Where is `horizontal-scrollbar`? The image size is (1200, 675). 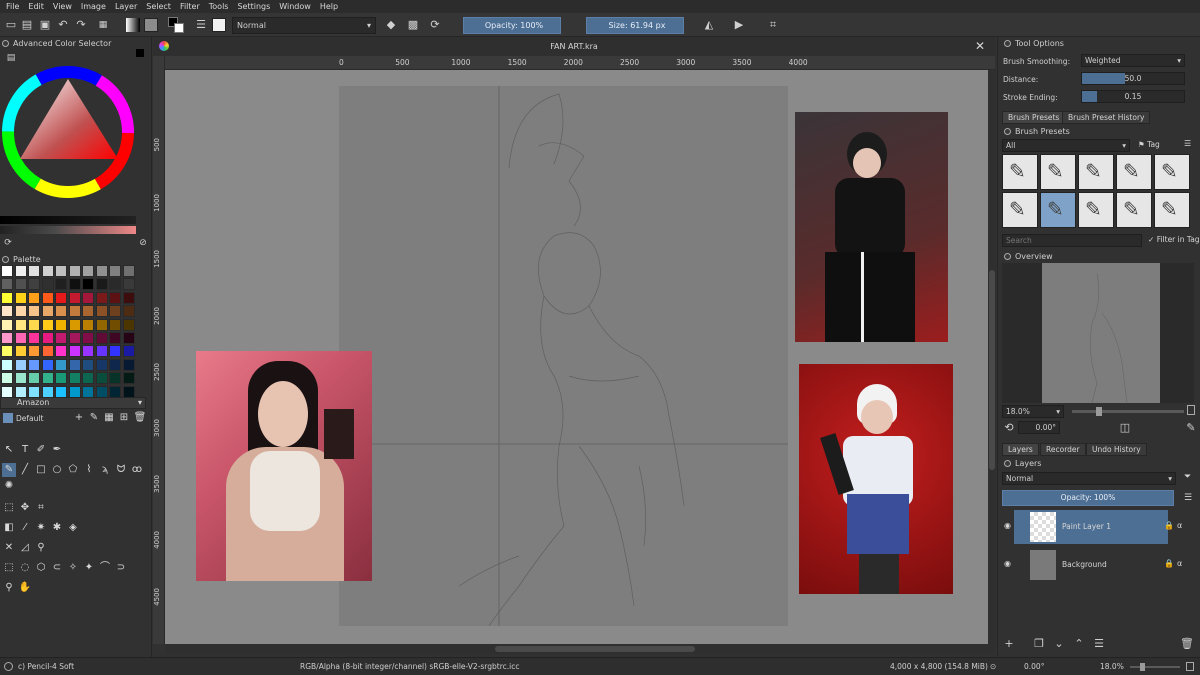
horizontal-scrollbar is located at coordinates (580, 649).